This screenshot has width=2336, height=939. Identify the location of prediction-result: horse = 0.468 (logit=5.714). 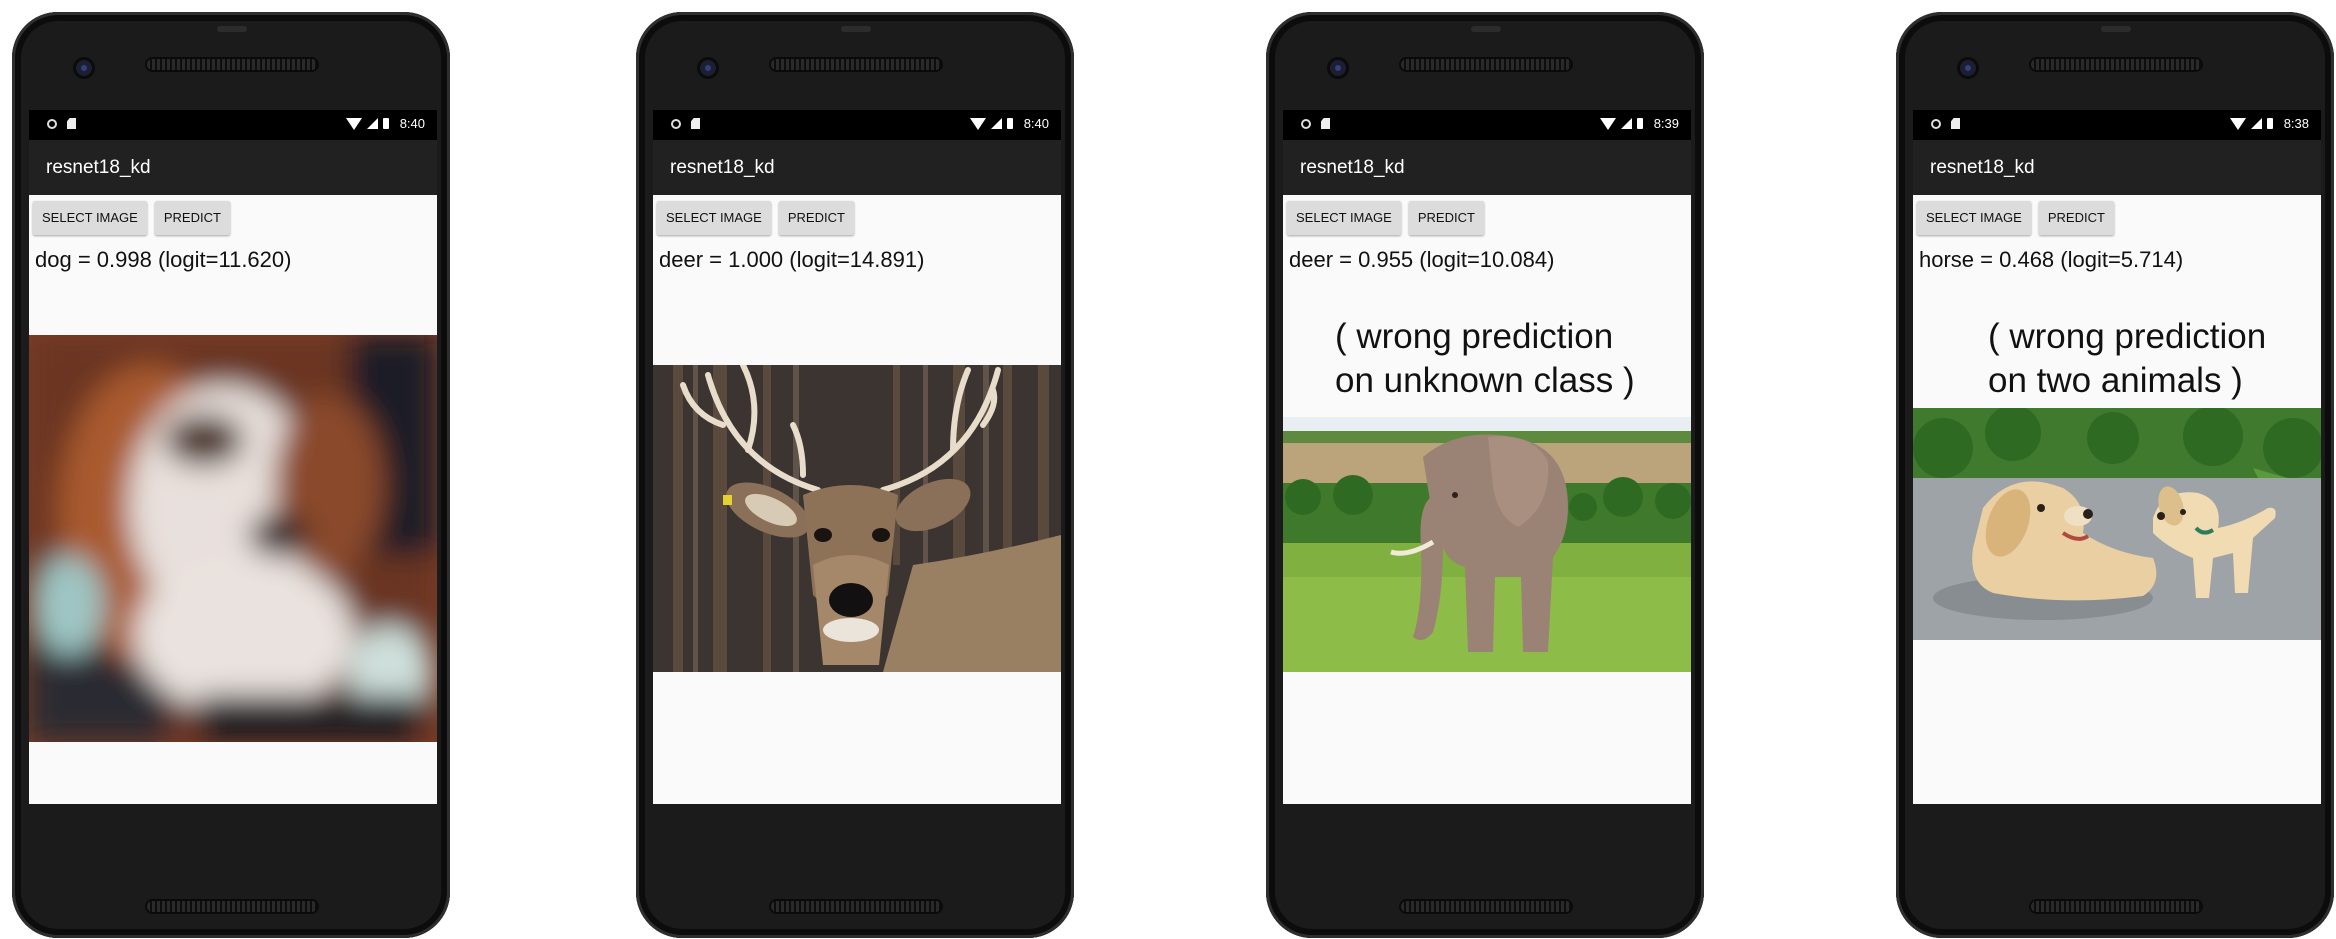
(2051, 259).